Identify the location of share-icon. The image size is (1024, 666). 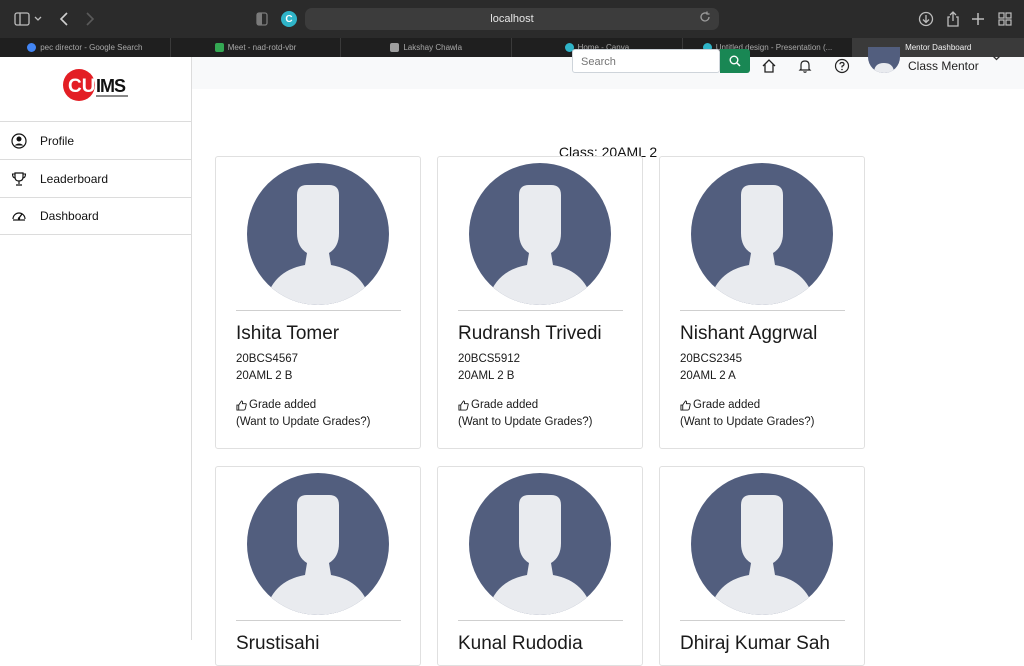
(953, 19).